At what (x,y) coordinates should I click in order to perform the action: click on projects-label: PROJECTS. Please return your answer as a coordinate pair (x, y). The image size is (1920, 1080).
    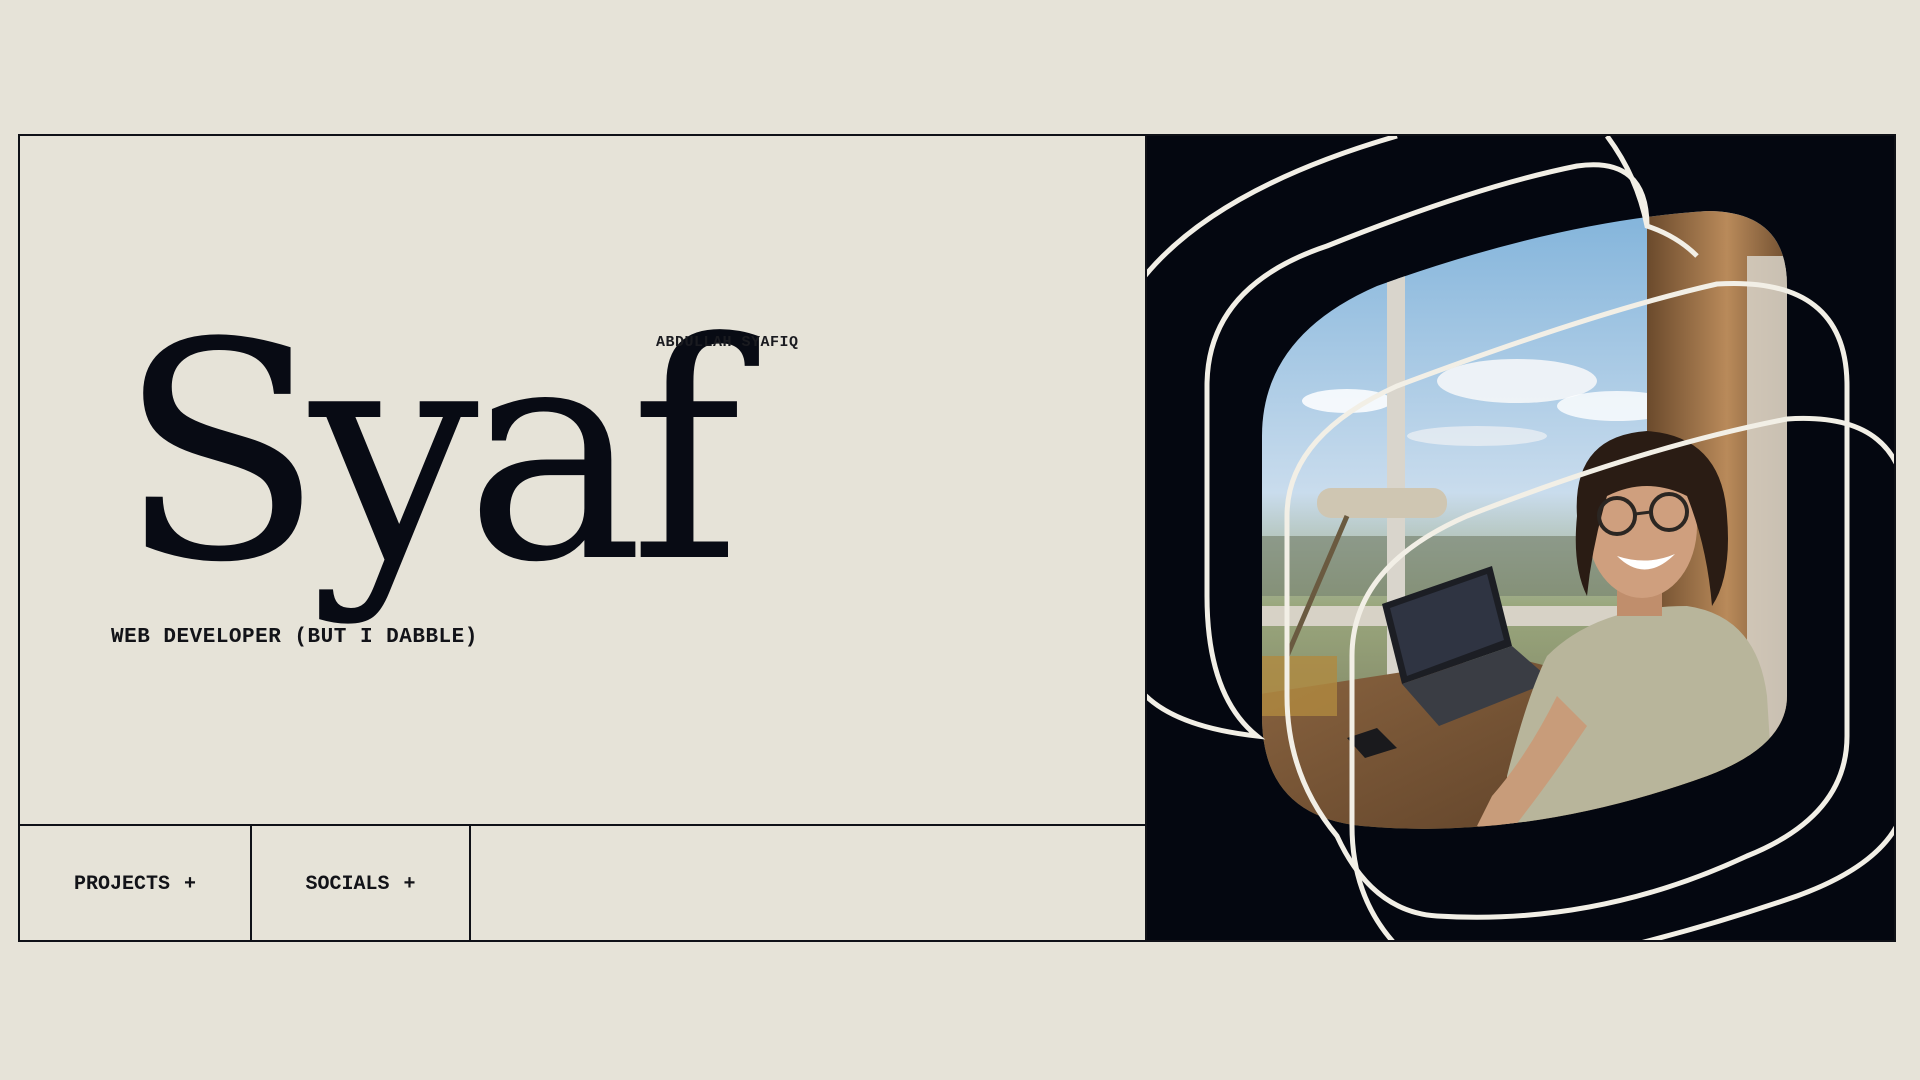
    Looking at the image, I should click on (121, 884).